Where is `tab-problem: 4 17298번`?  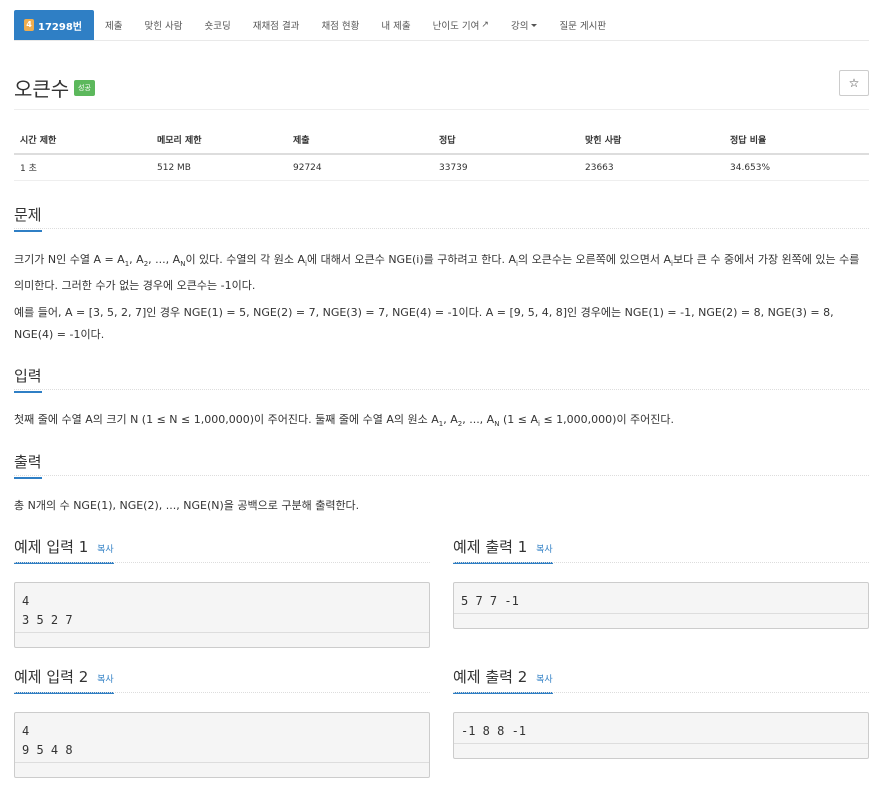 tab-problem: 4 17298번 is located at coordinates (54, 25).